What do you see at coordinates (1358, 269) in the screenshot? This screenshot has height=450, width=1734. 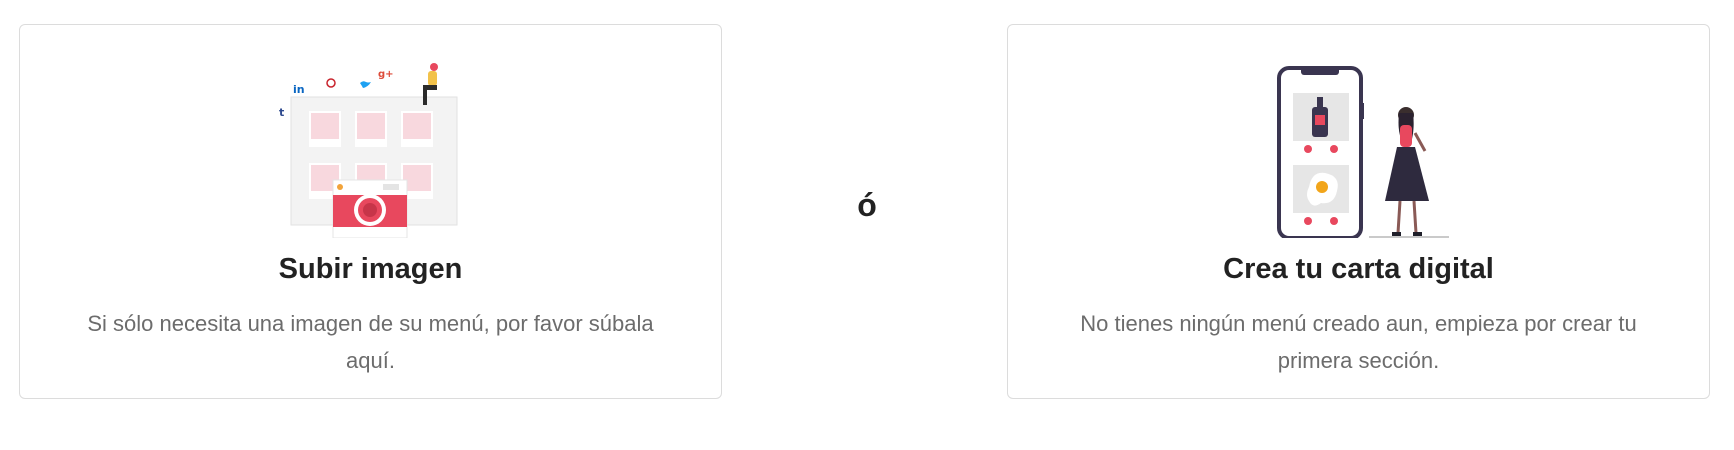 I see `digital-menu-title: Crea tu carta digital` at bounding box center [1358, 269].